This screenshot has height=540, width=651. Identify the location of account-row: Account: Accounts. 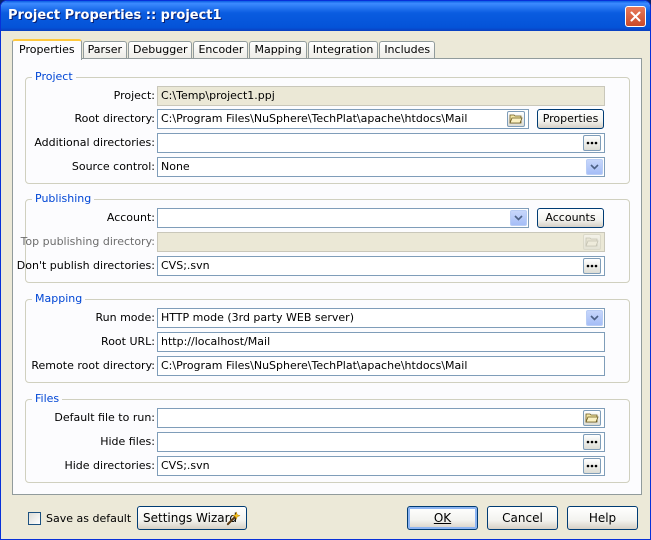
(327, 218).